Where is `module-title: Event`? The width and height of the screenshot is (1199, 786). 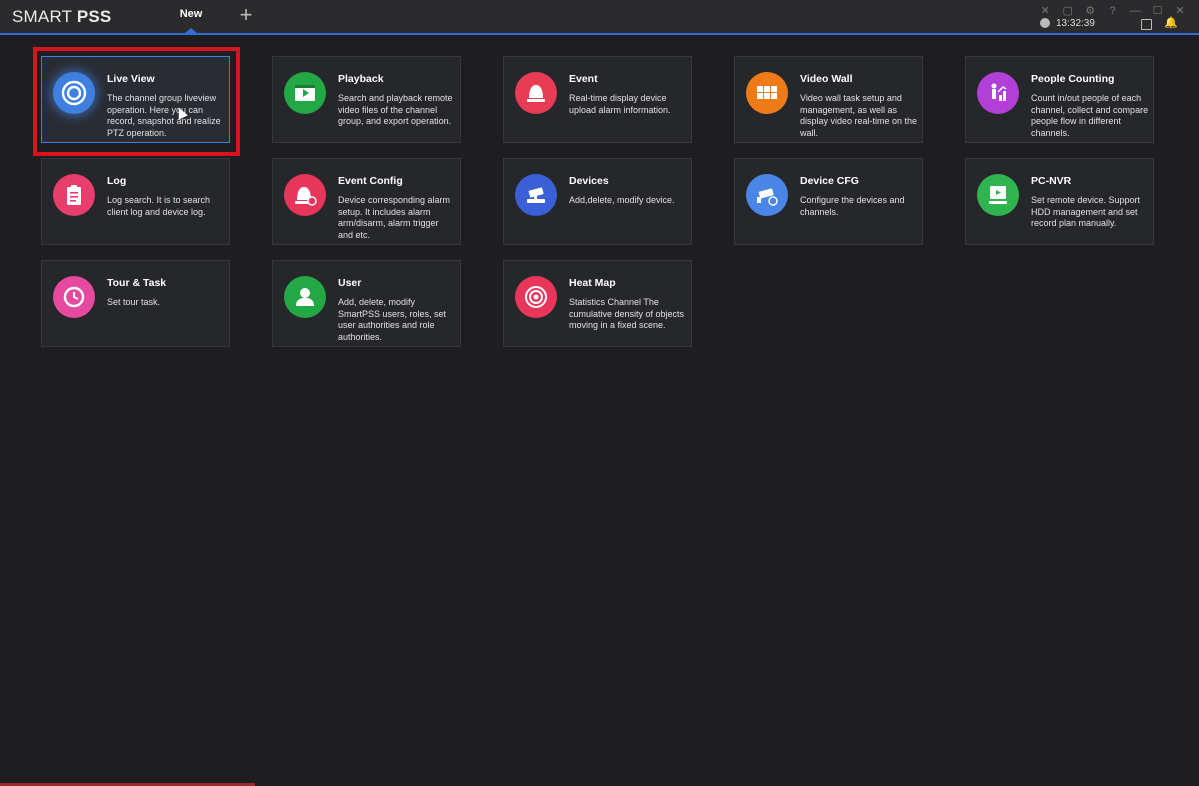 module-title: Event is located at coordinates (583, 79).